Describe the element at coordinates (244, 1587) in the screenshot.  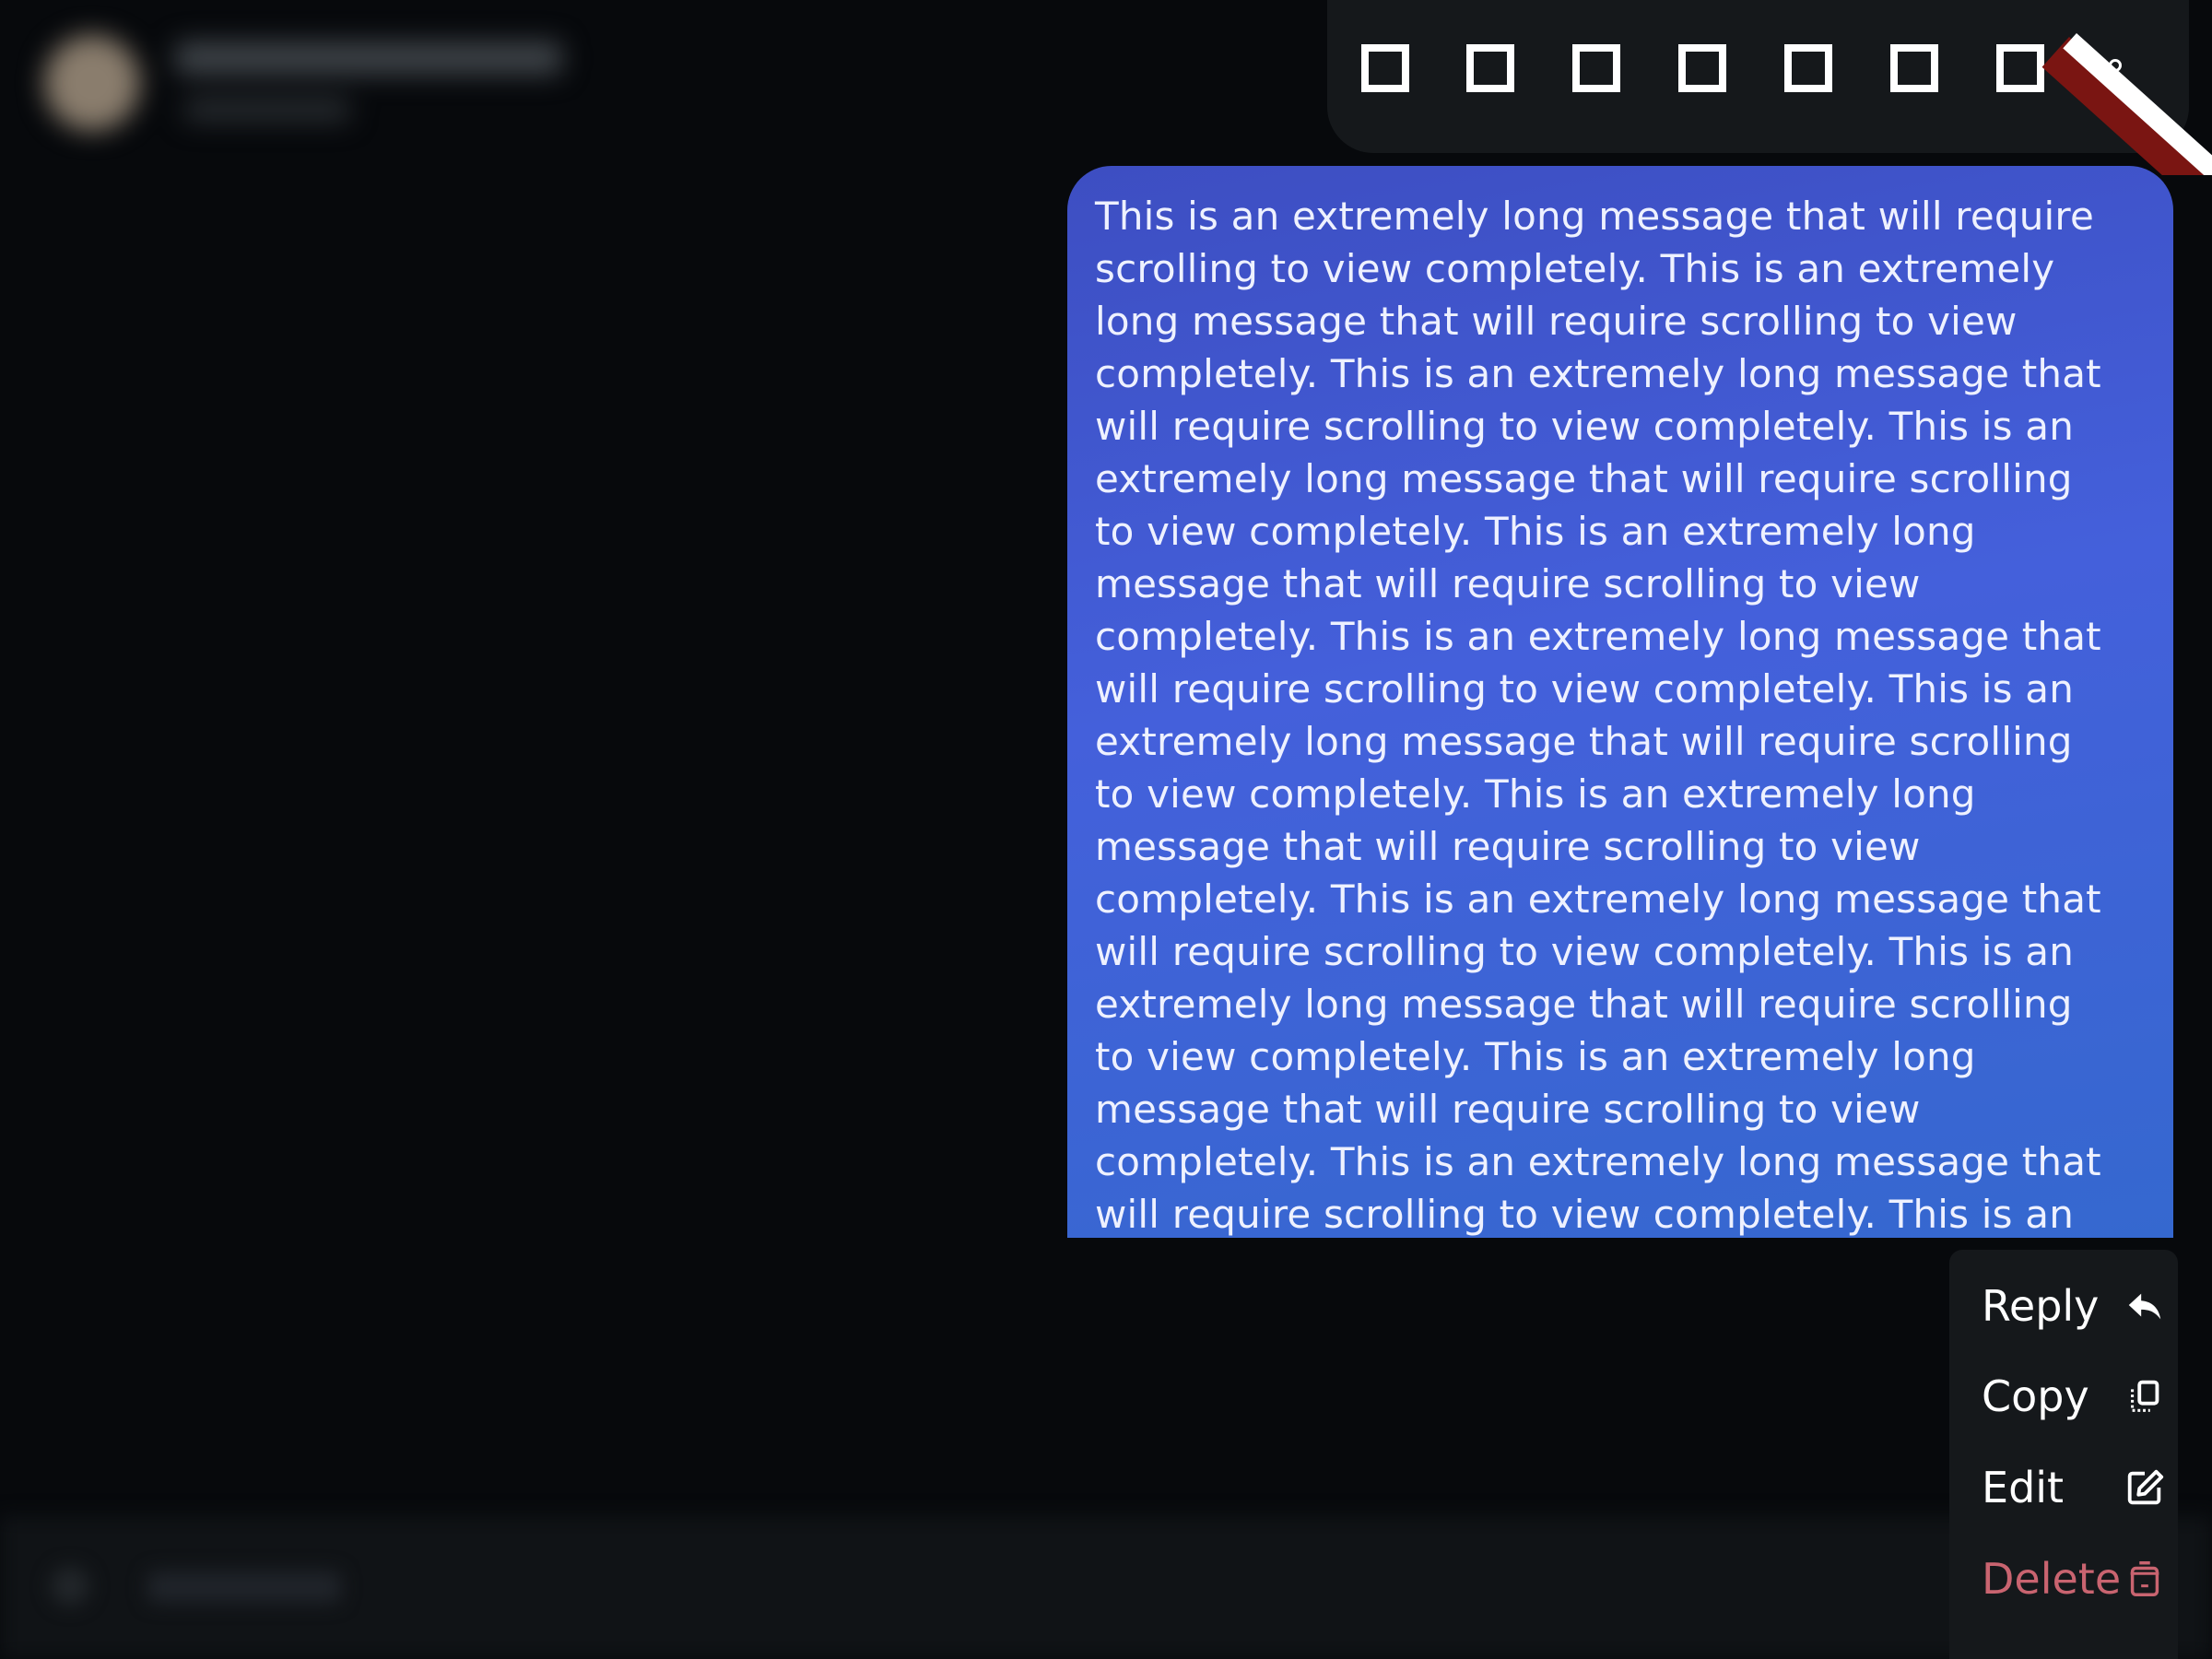
I see `message-input-placeholder` at that location.